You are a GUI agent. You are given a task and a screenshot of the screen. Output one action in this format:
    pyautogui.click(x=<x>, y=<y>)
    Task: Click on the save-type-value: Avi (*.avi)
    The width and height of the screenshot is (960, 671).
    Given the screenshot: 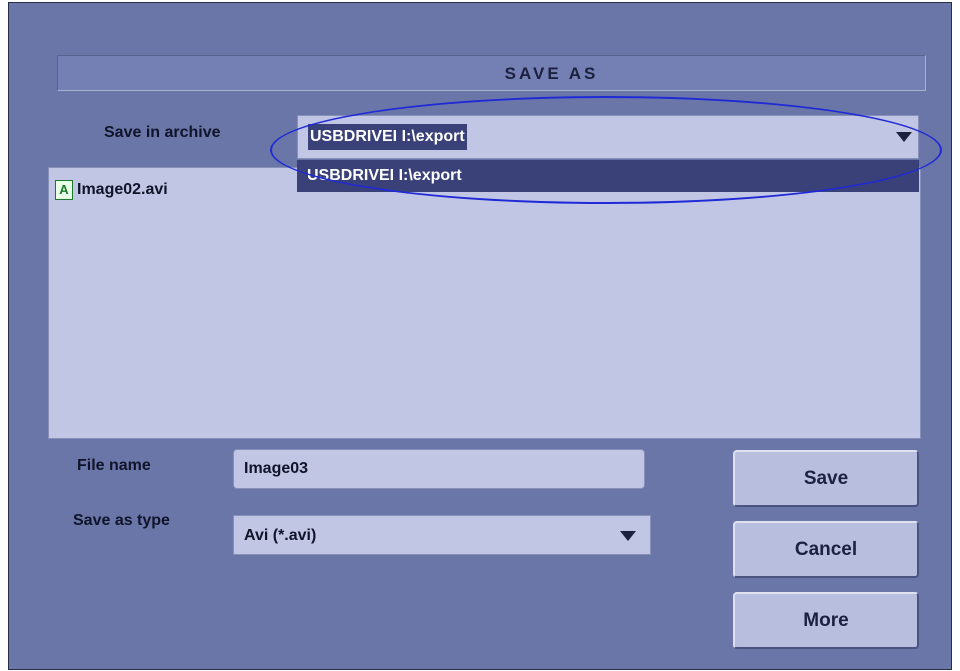 What is the action you would take?
    pyautogui.click(x=280, y=535)
    